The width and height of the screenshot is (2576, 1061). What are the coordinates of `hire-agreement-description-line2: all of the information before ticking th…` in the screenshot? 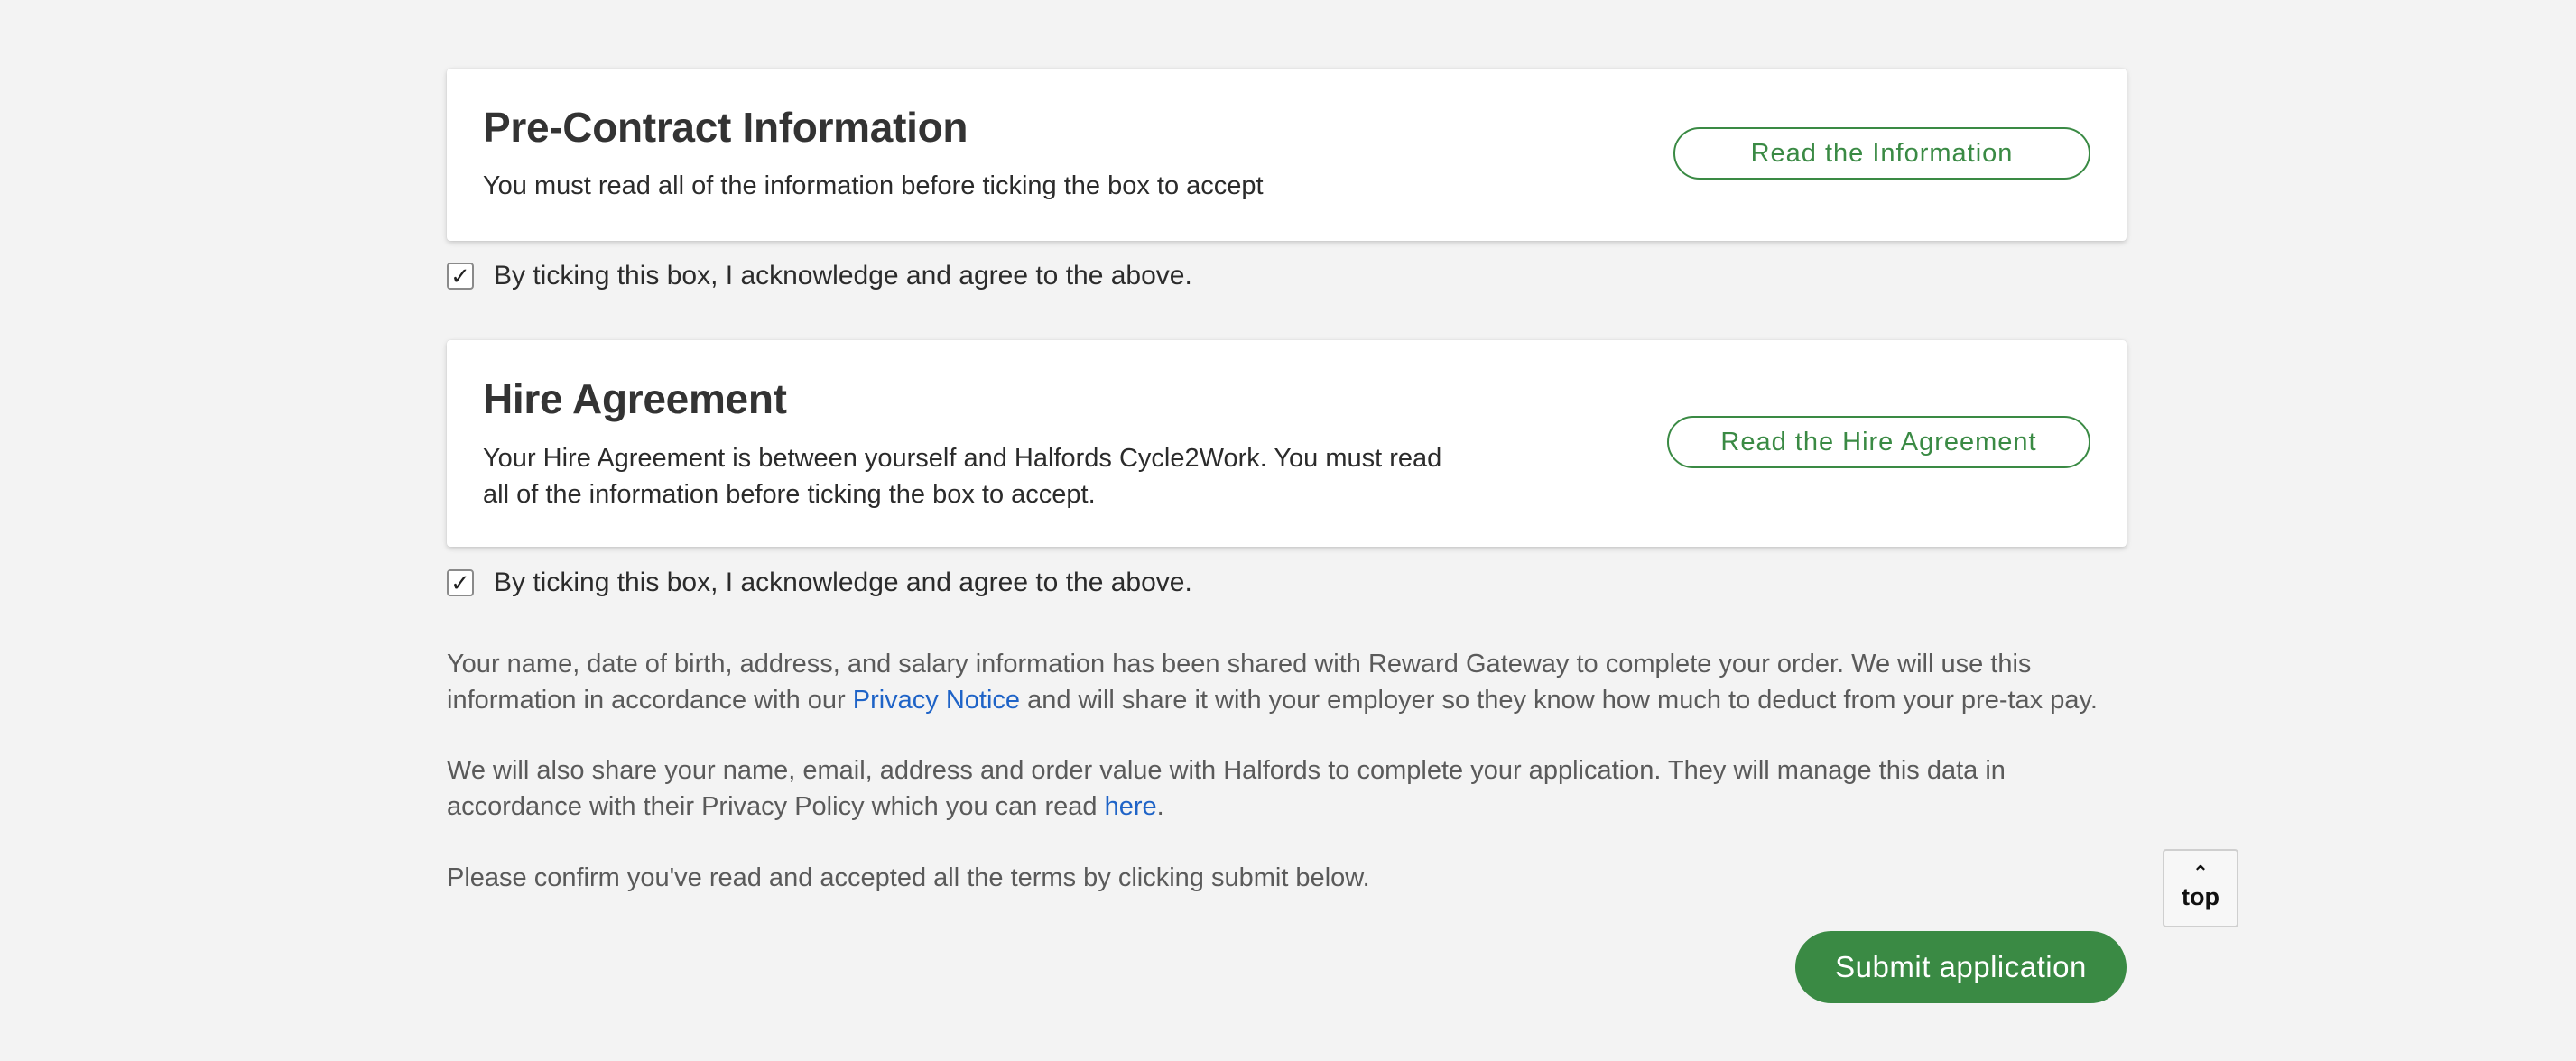 It's located at (789, 494).